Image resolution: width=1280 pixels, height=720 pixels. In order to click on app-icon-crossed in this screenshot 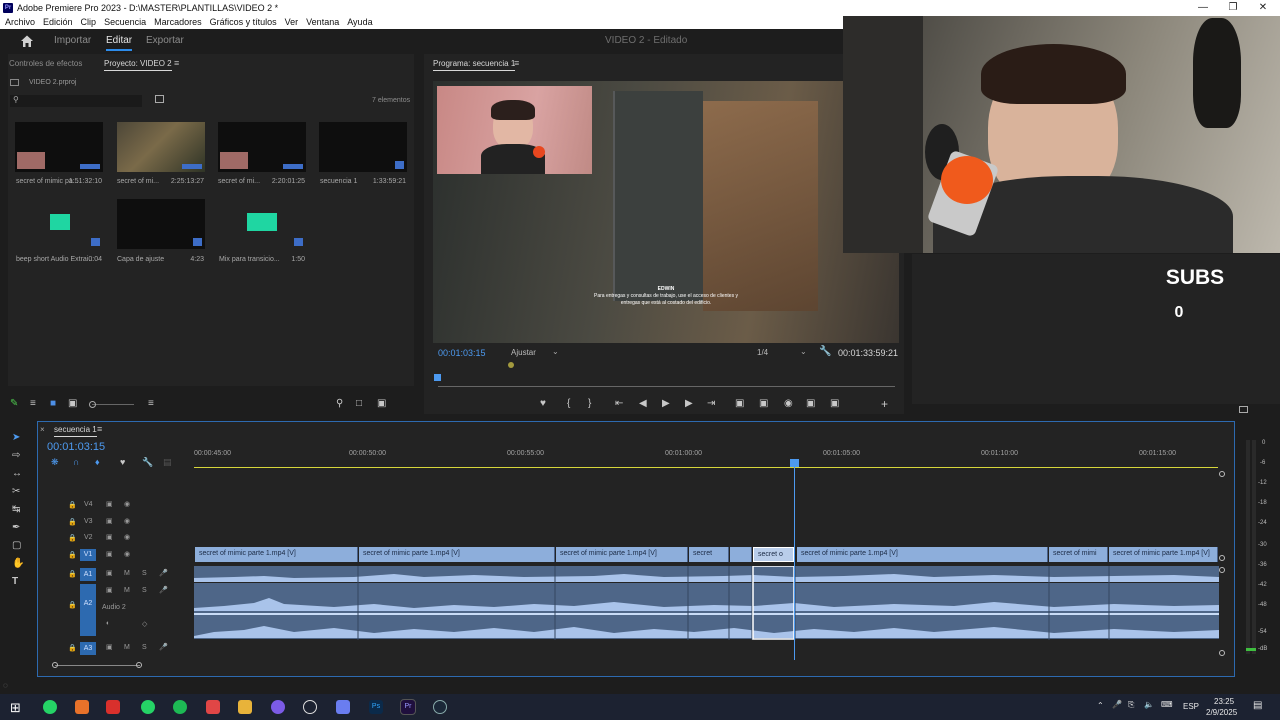, I will do `click(213, 707)`.